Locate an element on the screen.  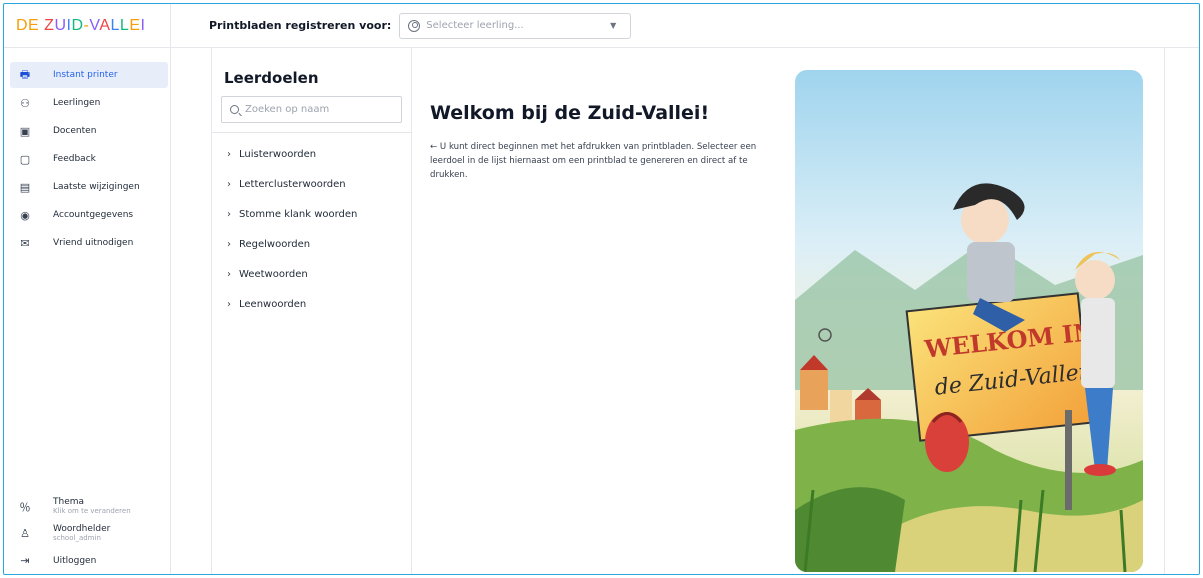
mail-icon: ✉ is located at coordinates (25, 243).